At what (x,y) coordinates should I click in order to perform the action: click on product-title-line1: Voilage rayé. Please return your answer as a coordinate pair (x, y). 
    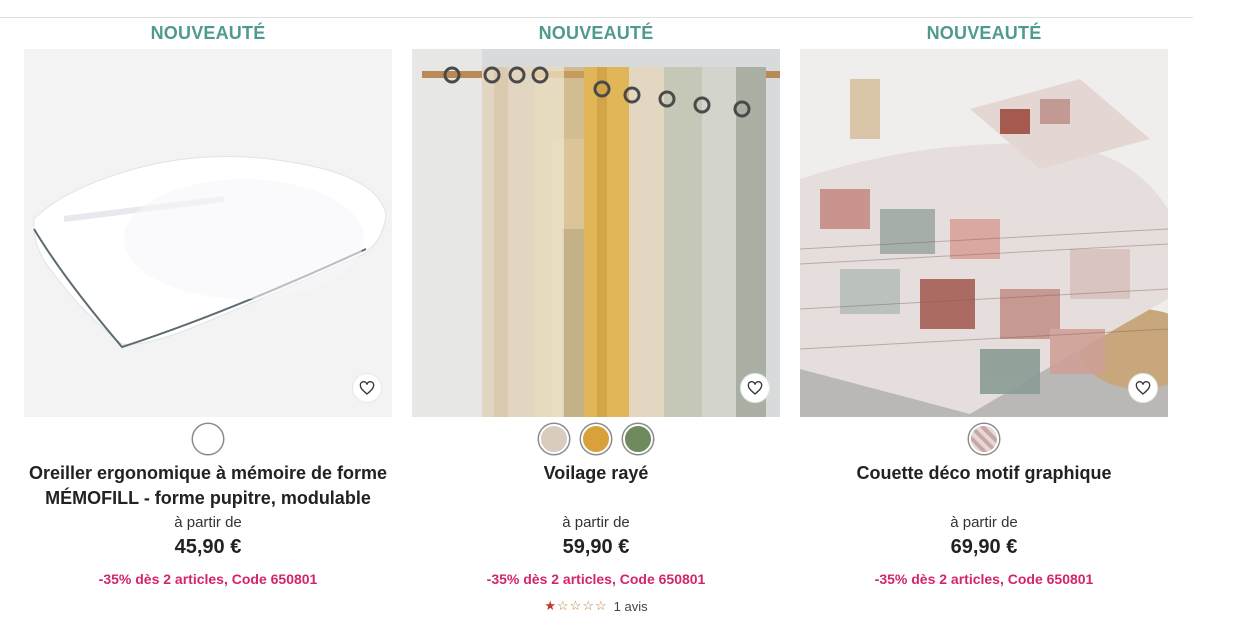
    Looking at the image, I should click on (596, 473).